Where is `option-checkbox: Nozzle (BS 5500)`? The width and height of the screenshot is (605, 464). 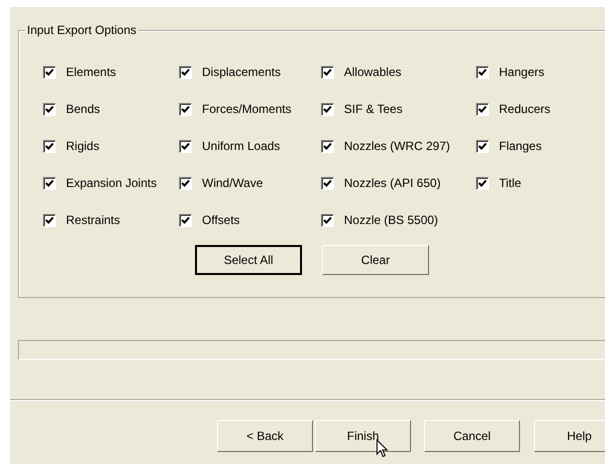
option-checkbox: Nozzle (BS 5500) is located at coordinates (379, 220).